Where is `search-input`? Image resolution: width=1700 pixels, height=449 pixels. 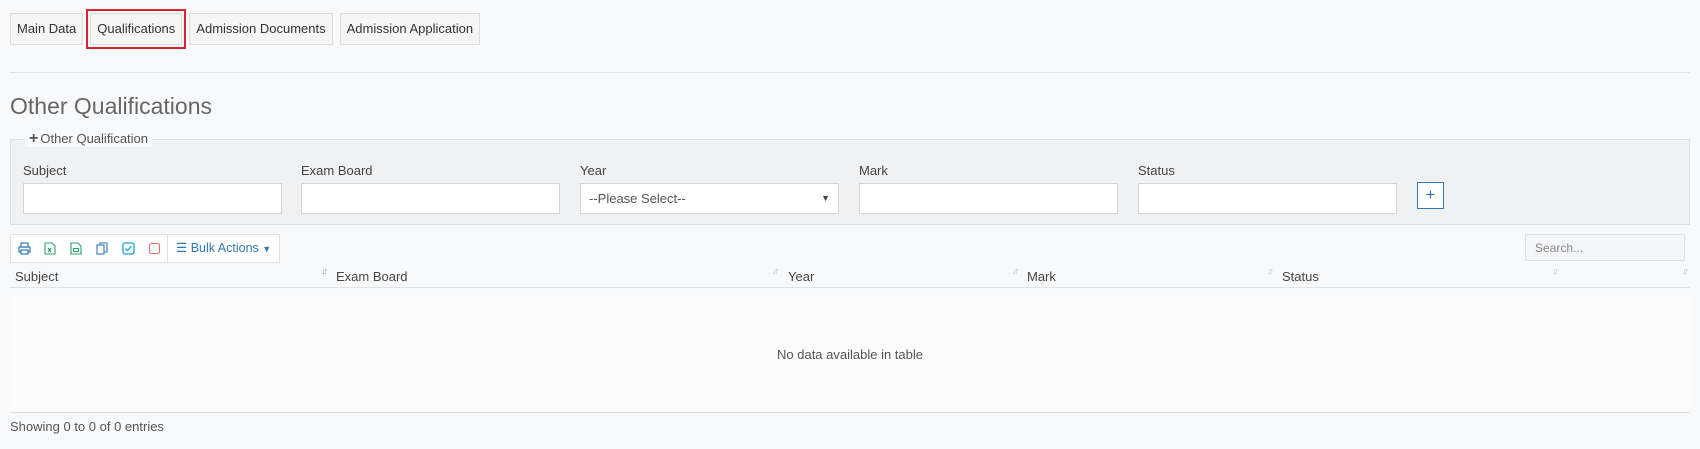
search-input is located at coordinates (1605, 247).